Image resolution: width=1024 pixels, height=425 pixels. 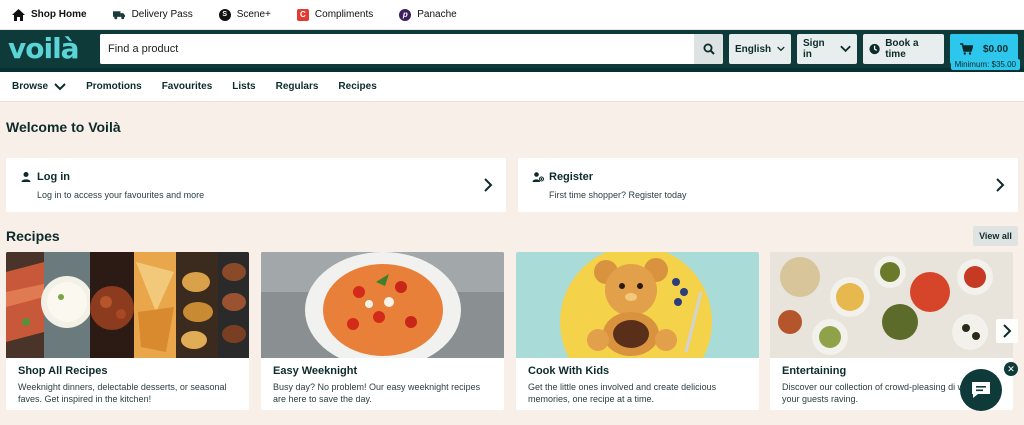 What do you see at coordinates (18, 14) in the screenshot?
I see `home-icon` at bounding box center [18, 14].